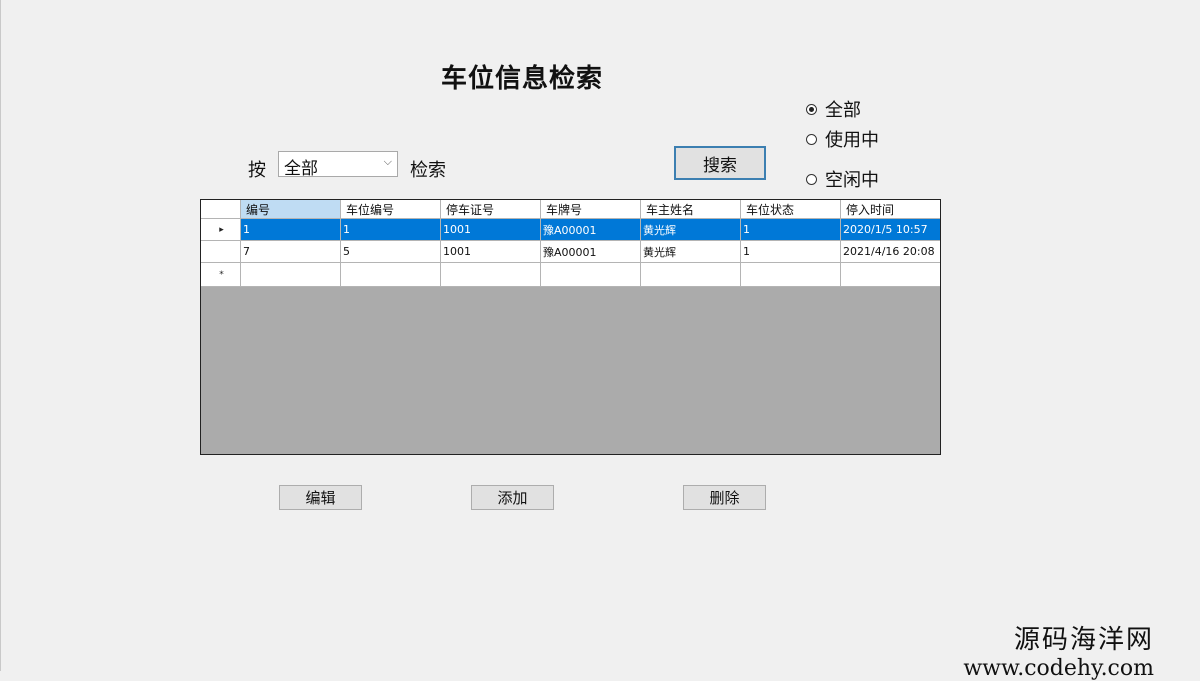  What do you see at coordinates (1083, 640) in the screenshot?
I see `watermark-line1: 源码海洋网` at bounding box center [1083, 640].